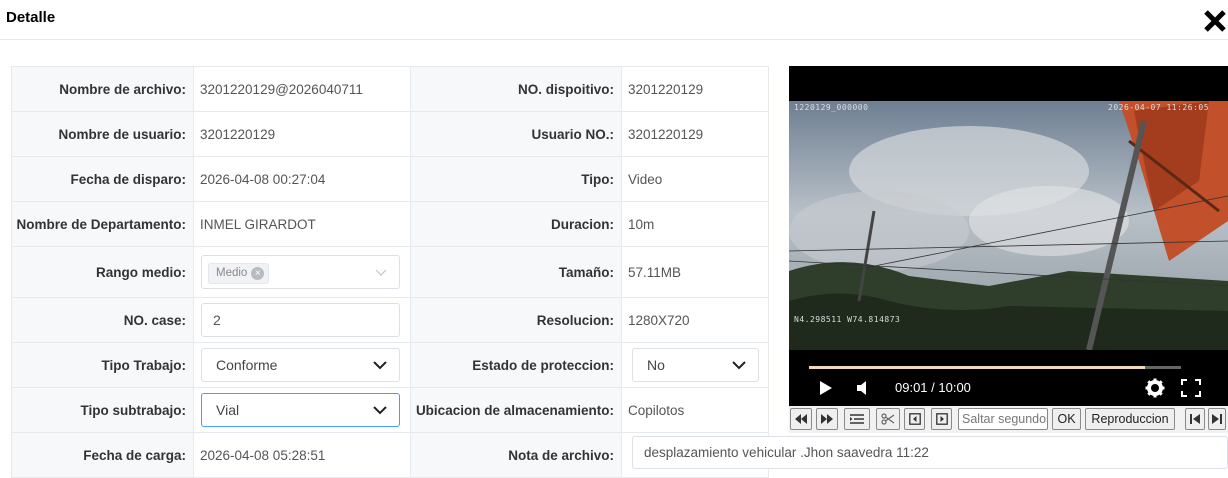  I want to click on play-icon, so click(826, 390).